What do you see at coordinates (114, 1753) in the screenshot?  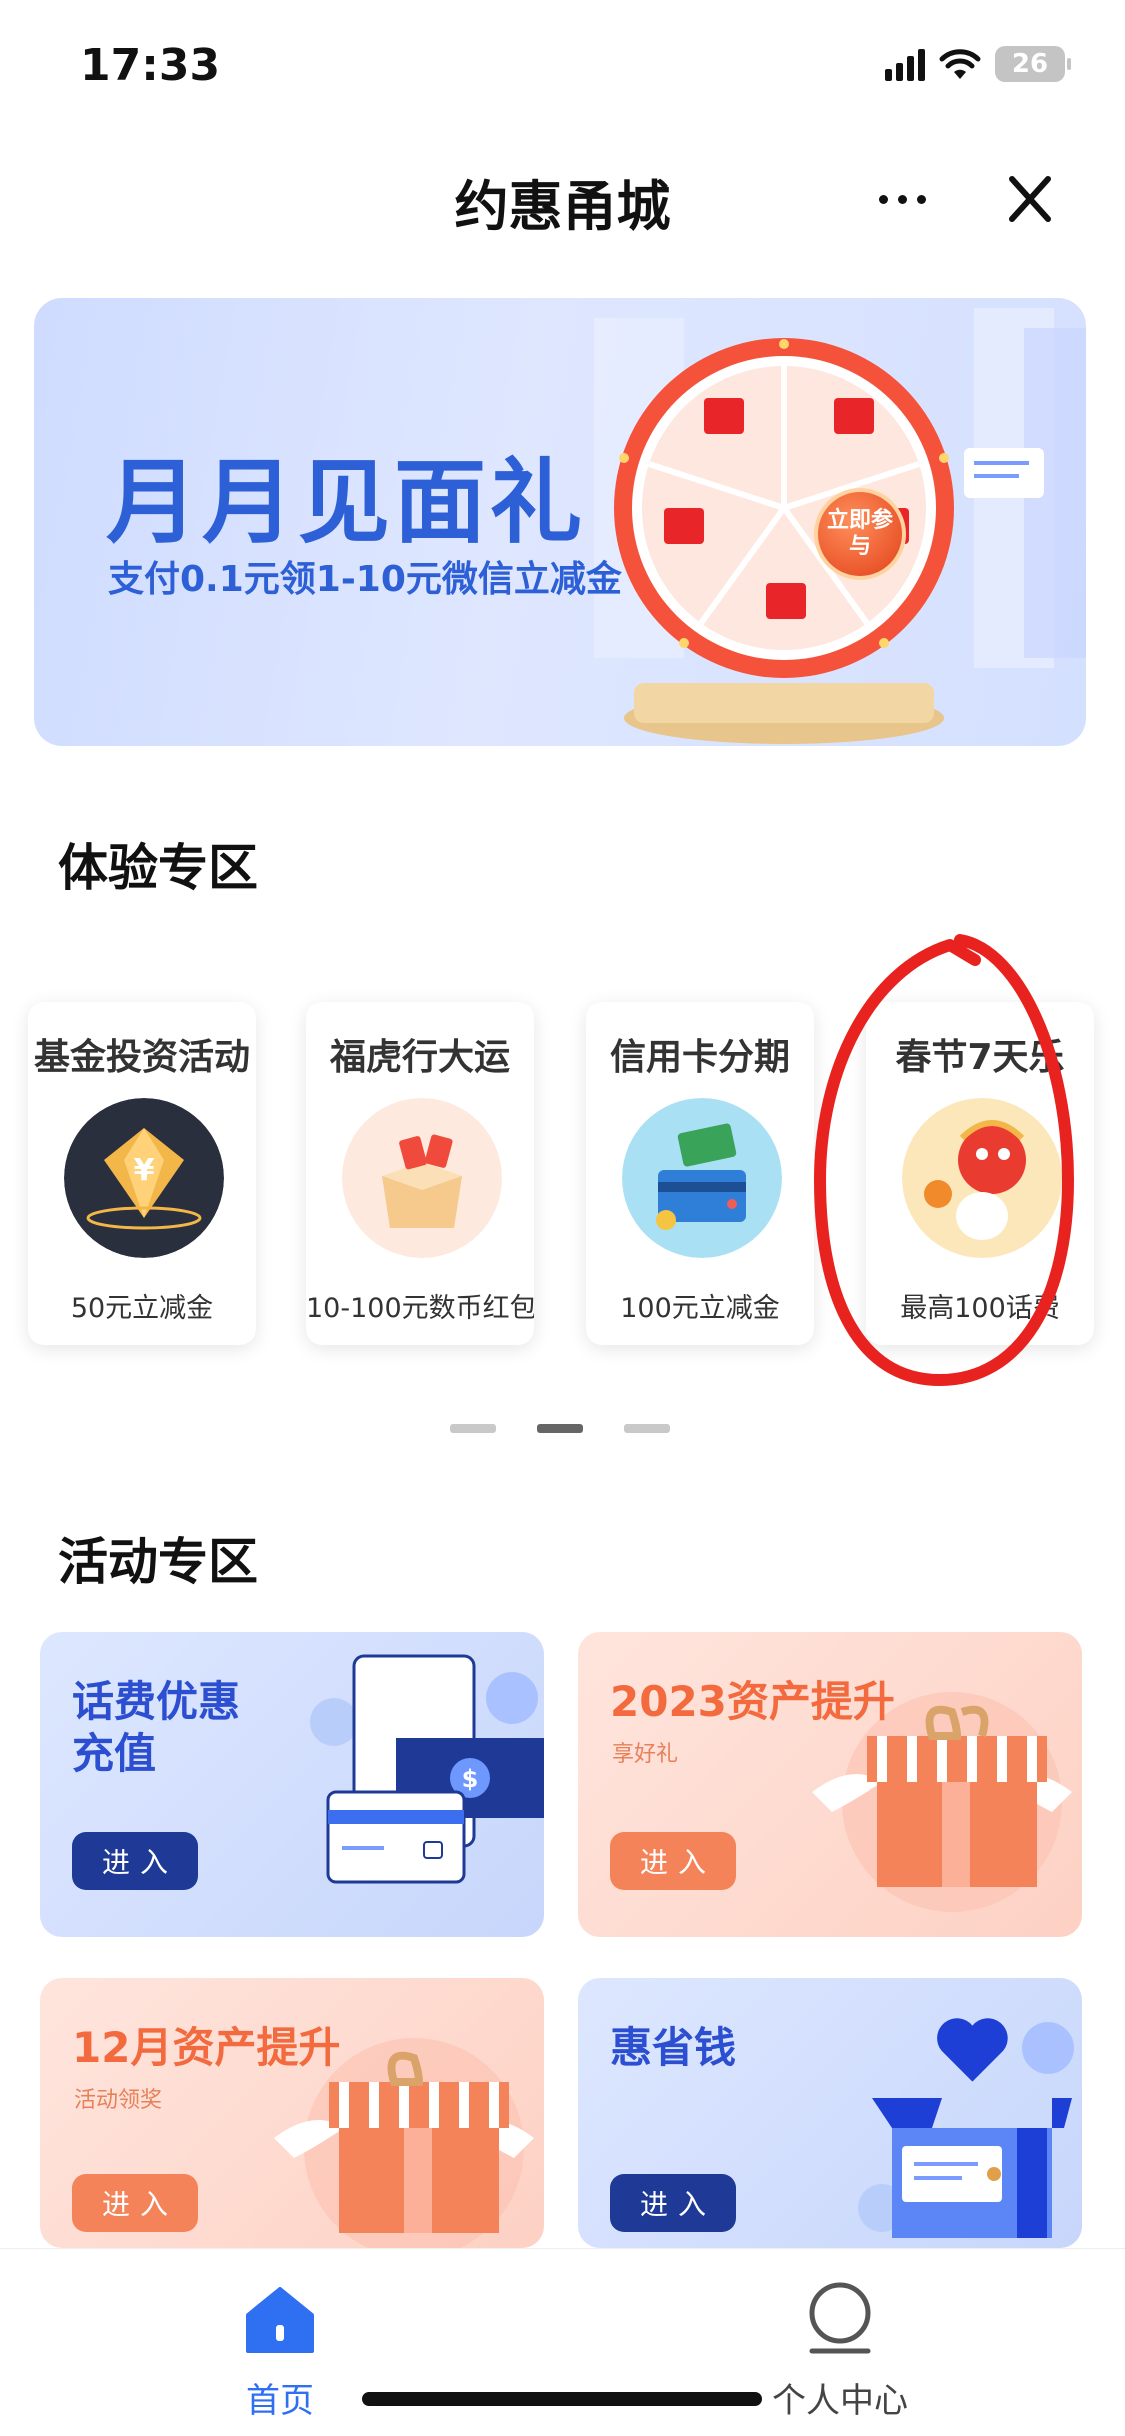 I see `activity-title-line: 充值` at bounding box center [114, 1753].